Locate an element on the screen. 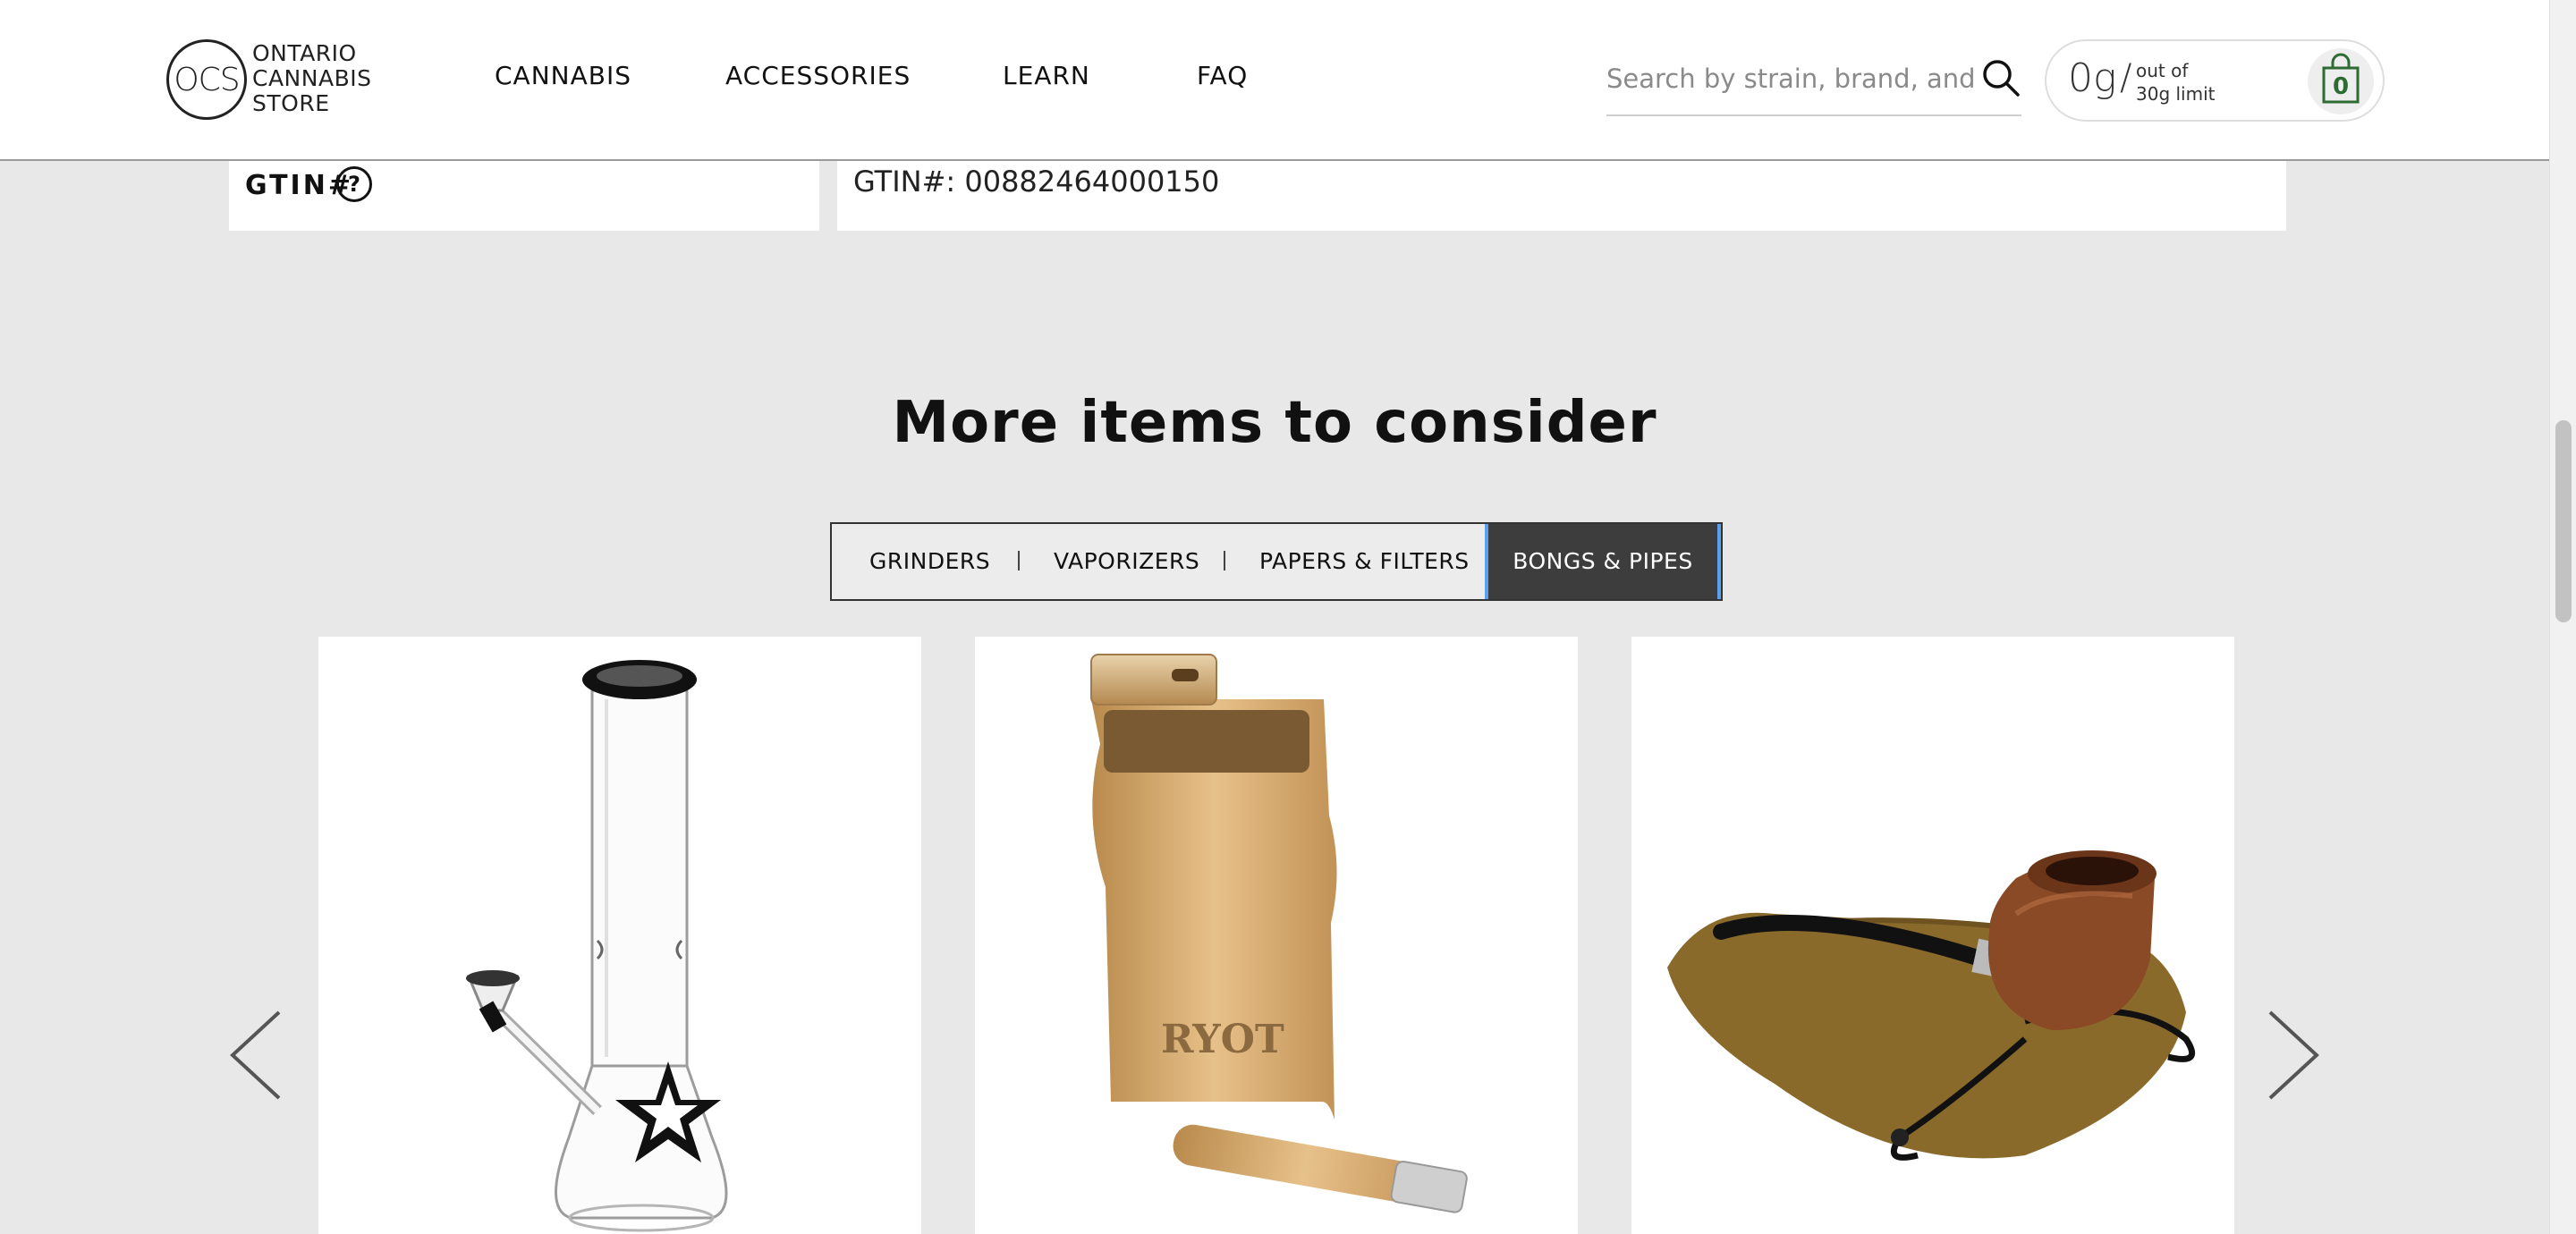 This screenshot has height=1234, width=2576. limit-label: out of 30g limit is located at coordinates (2176, 82).